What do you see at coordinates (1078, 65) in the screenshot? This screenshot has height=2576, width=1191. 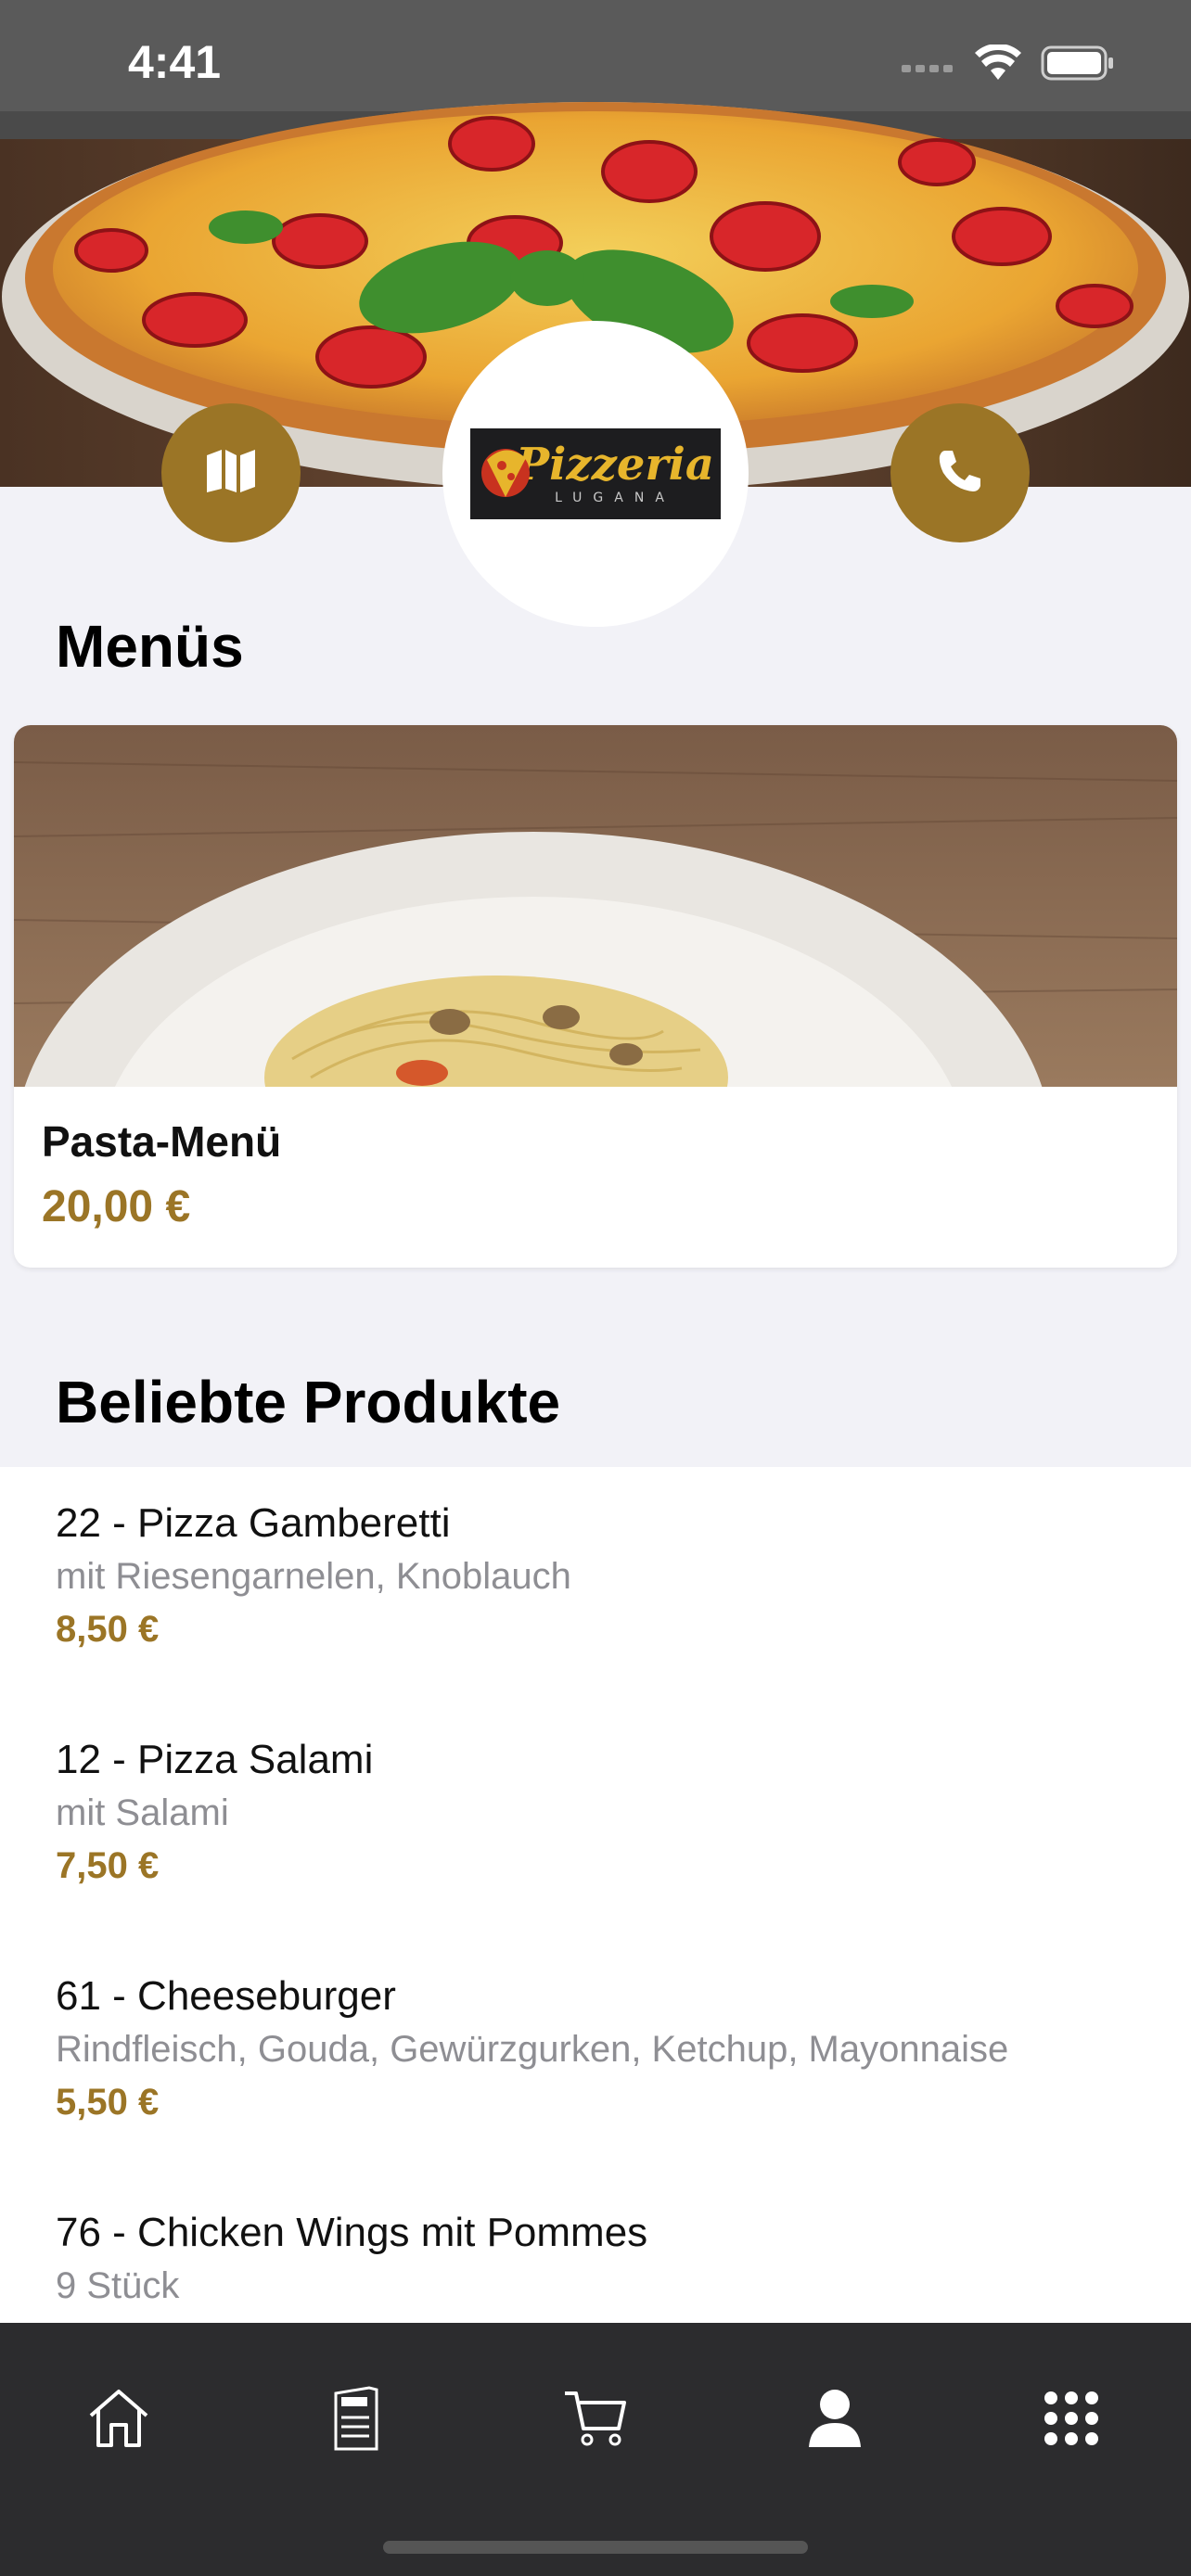 I see `battery-icon` at bounding box center [1078, 65].